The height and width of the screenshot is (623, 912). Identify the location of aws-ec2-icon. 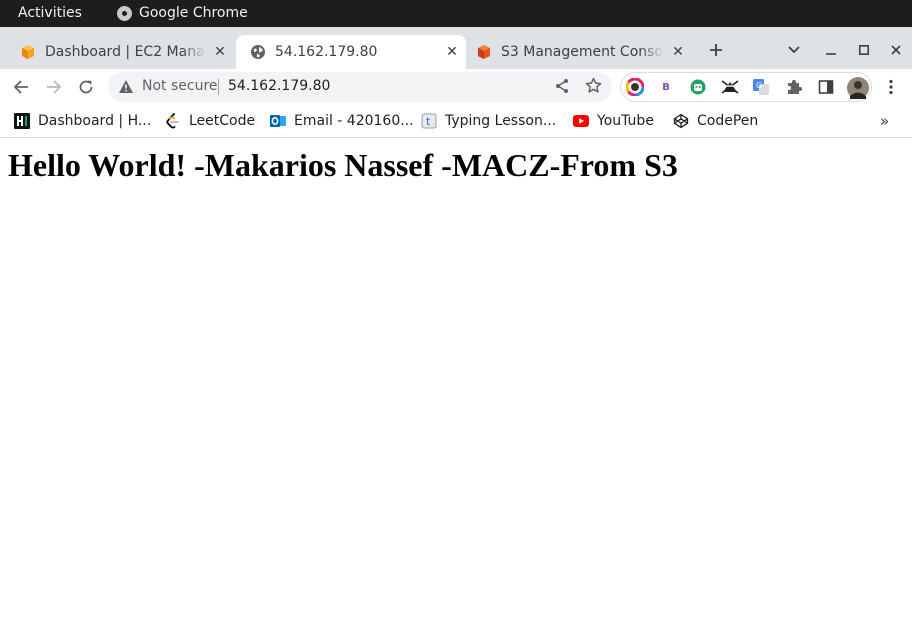
(28, 52).